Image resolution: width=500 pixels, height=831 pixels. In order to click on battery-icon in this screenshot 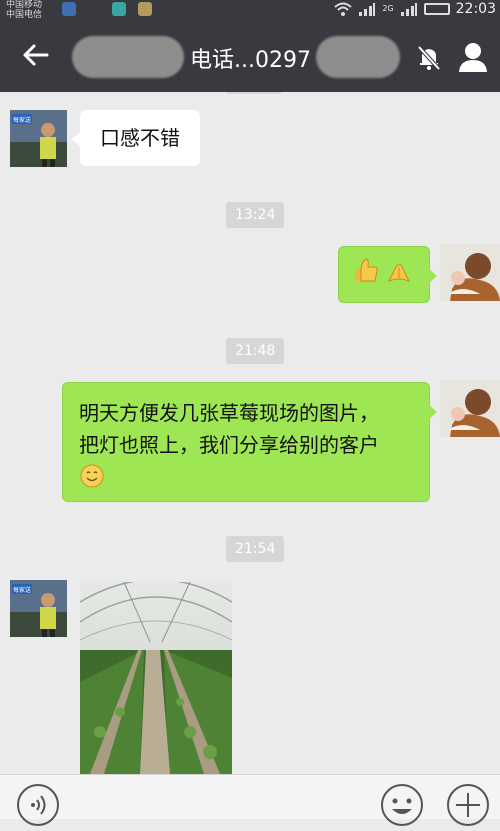, I will do `click(436, 9)`.